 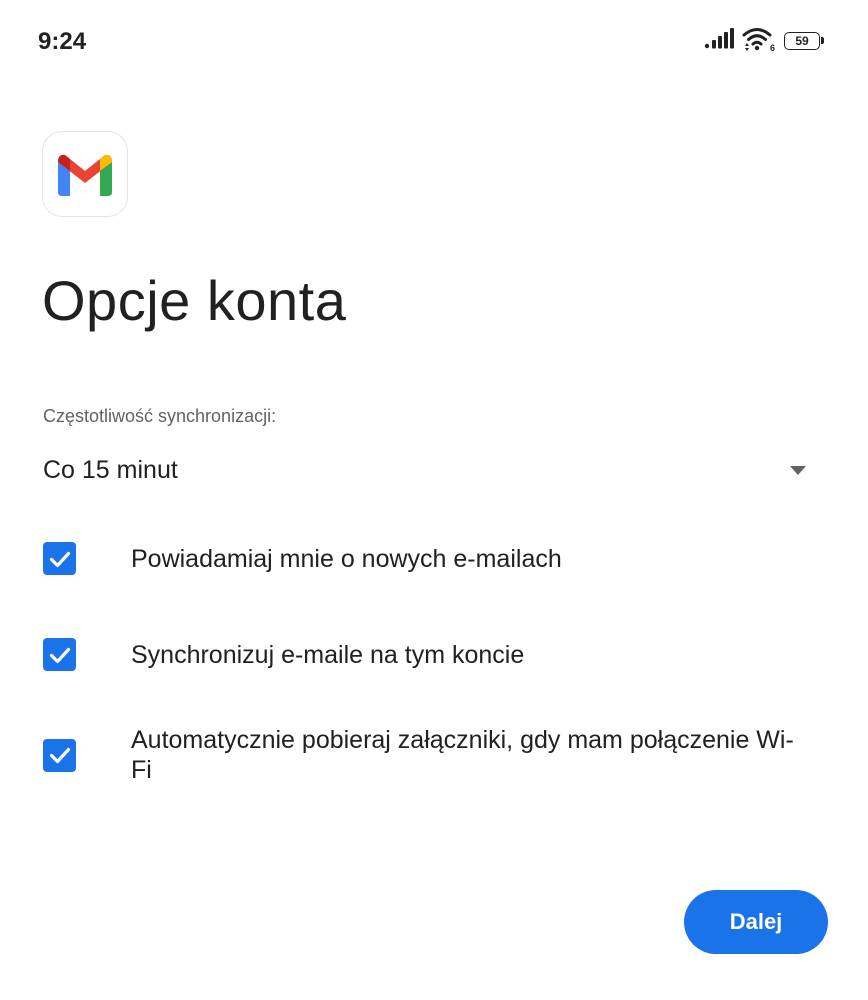 I want to click on dropdown-arrow-icon, so click(x=798, y=470).